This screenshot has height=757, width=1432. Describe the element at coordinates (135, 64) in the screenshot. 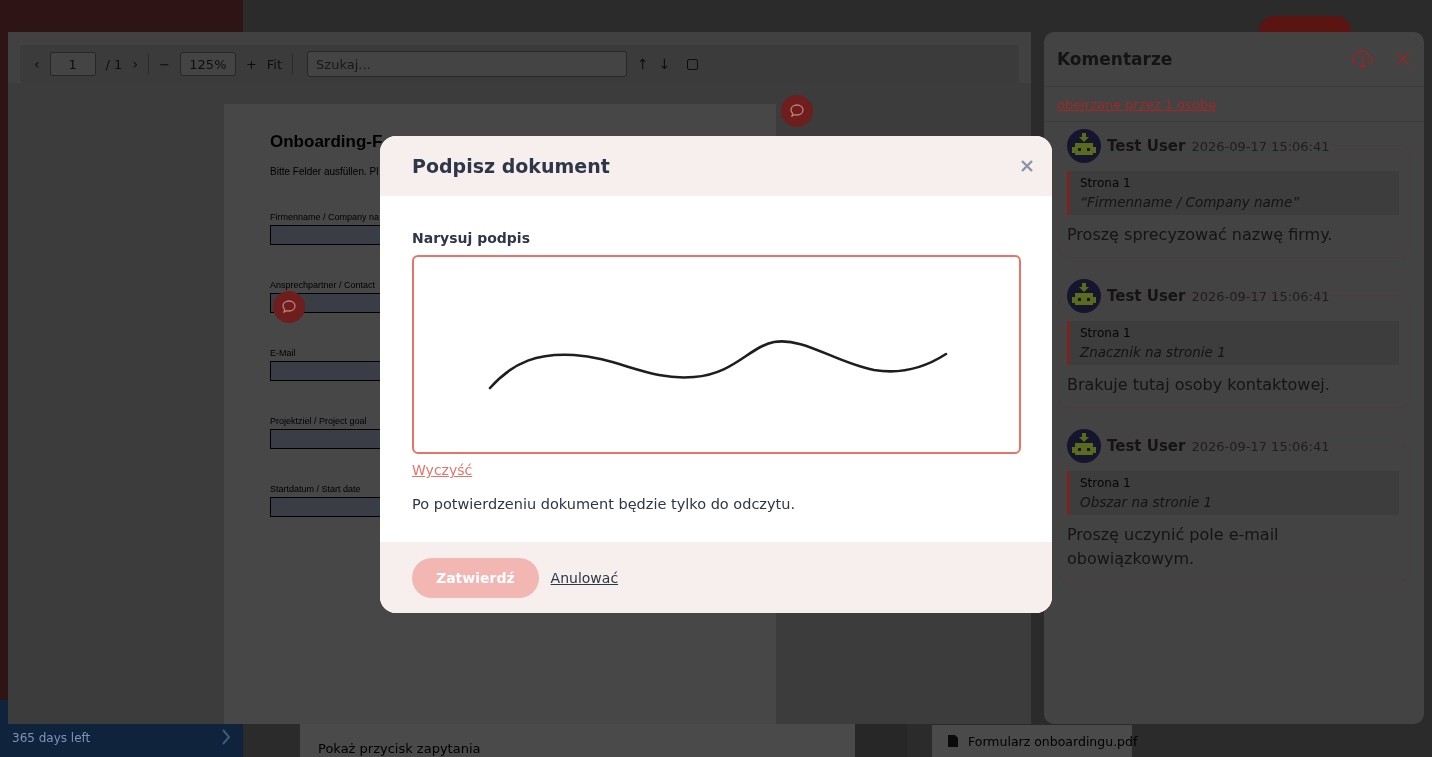

I see `next-page-button: ›` at that location.